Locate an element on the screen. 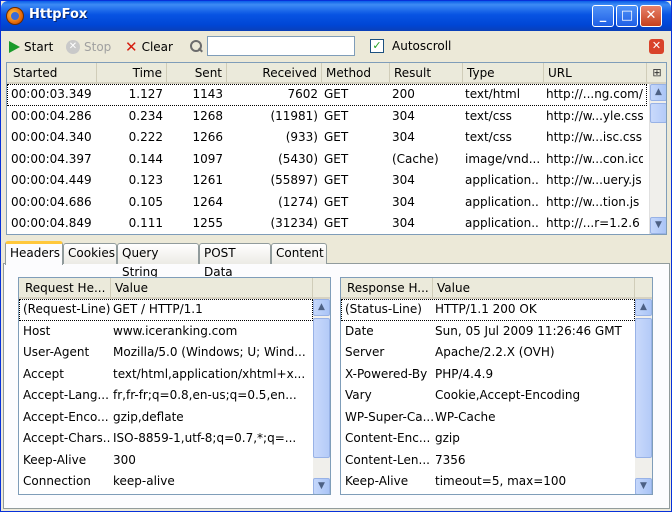 The height and width of the screenshot is (512, 672). column-header-method: Method is located at coordinates (356, 73).